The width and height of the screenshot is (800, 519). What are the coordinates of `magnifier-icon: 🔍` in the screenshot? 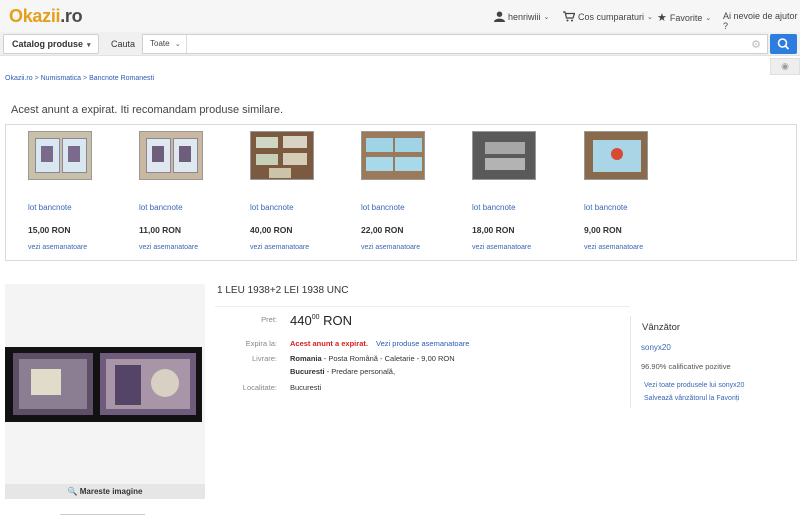 It's located at (72, 491).